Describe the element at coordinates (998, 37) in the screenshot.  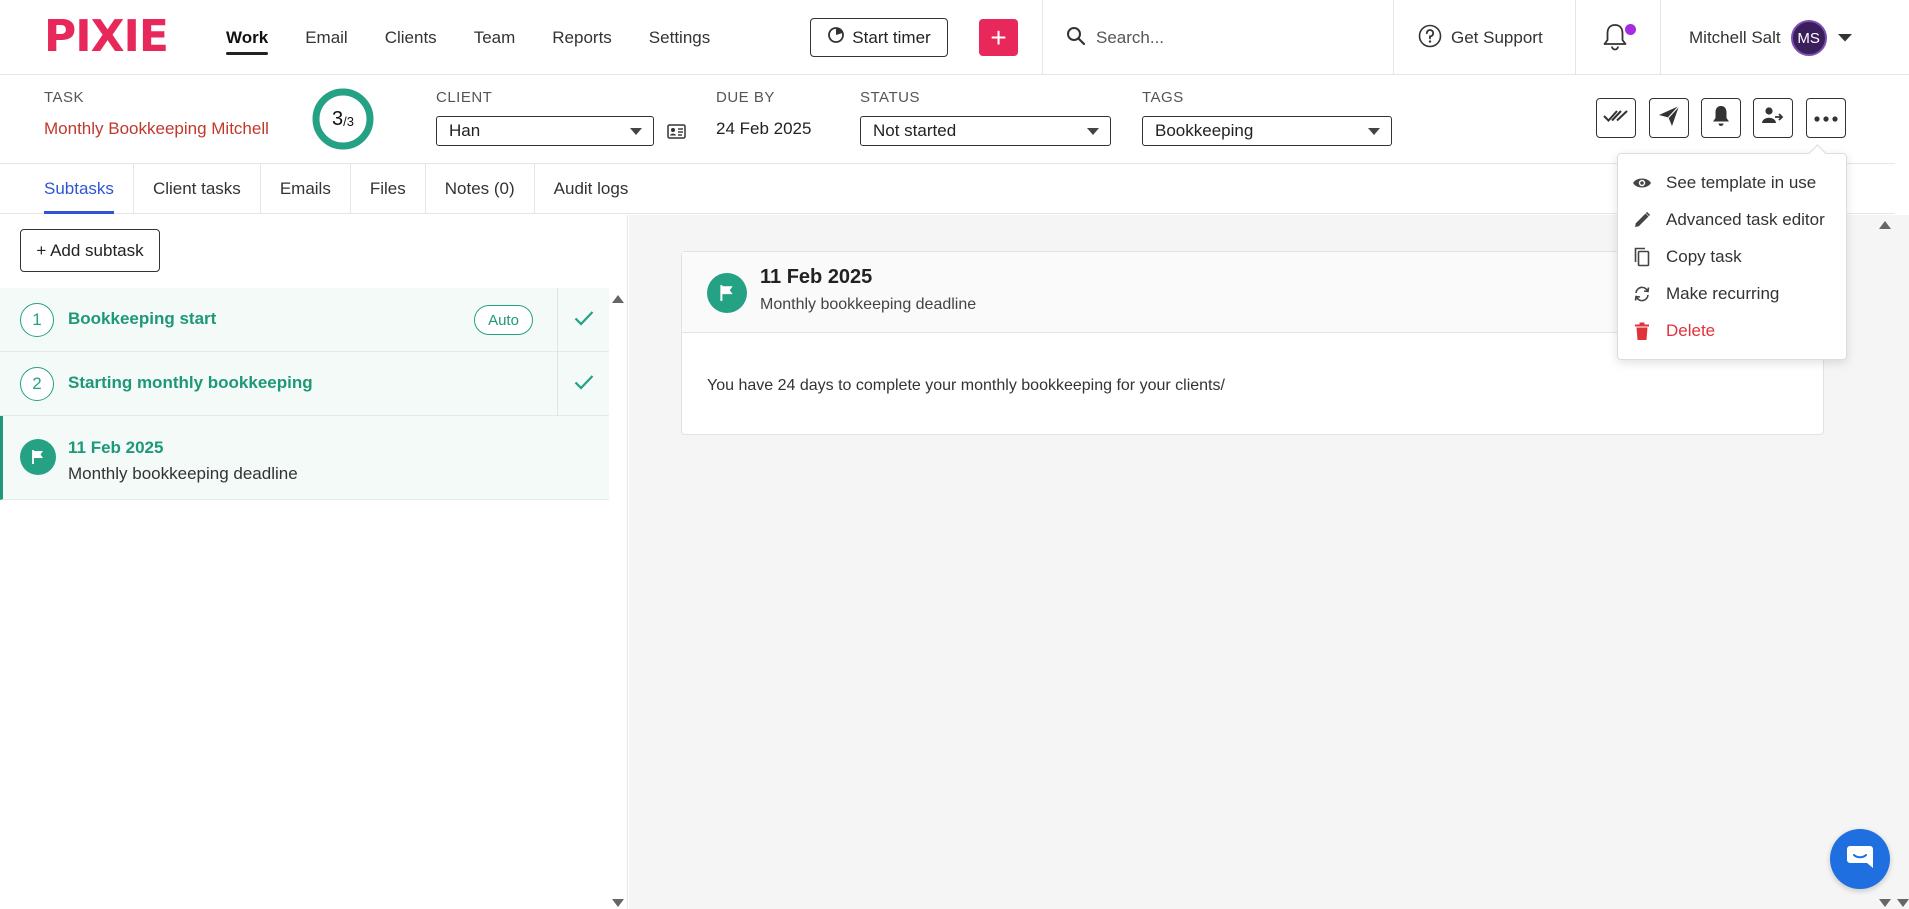
I see `add-new-button: +` at that location.